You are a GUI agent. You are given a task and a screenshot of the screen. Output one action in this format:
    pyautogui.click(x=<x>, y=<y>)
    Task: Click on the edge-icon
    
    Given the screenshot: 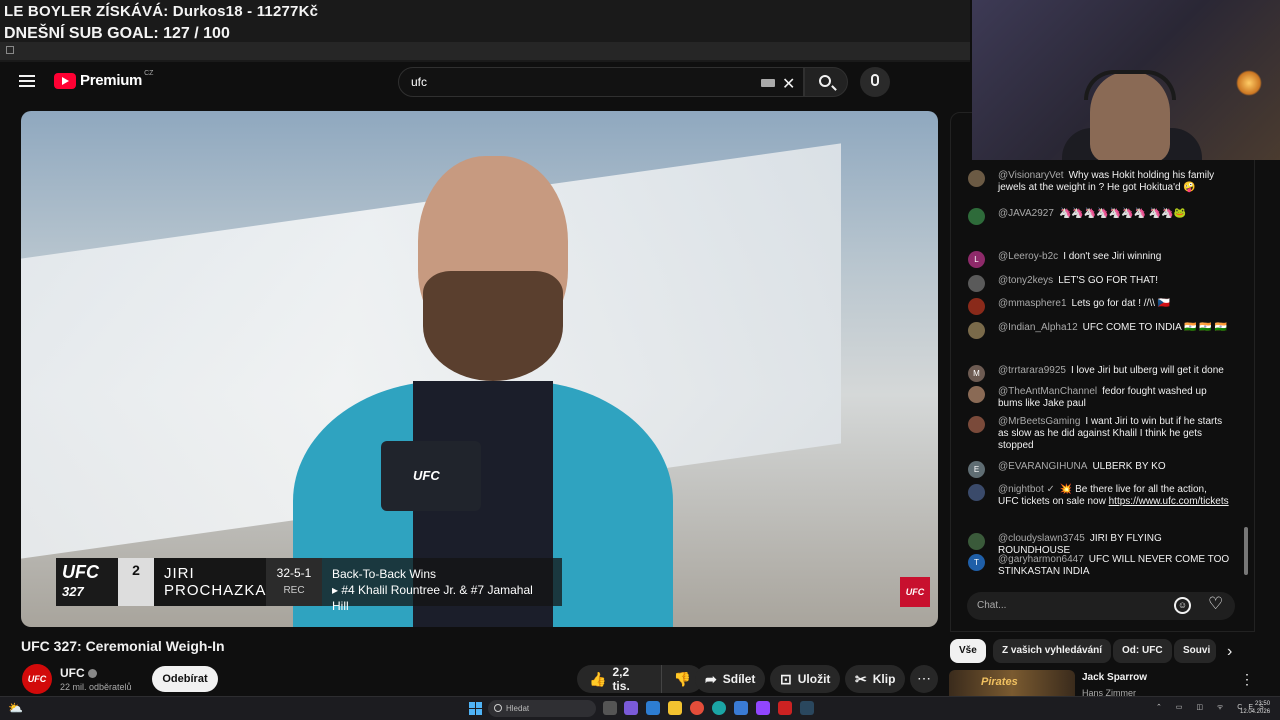 What is the action you would take?
    pyautogui.click(x=719, y=708)
    